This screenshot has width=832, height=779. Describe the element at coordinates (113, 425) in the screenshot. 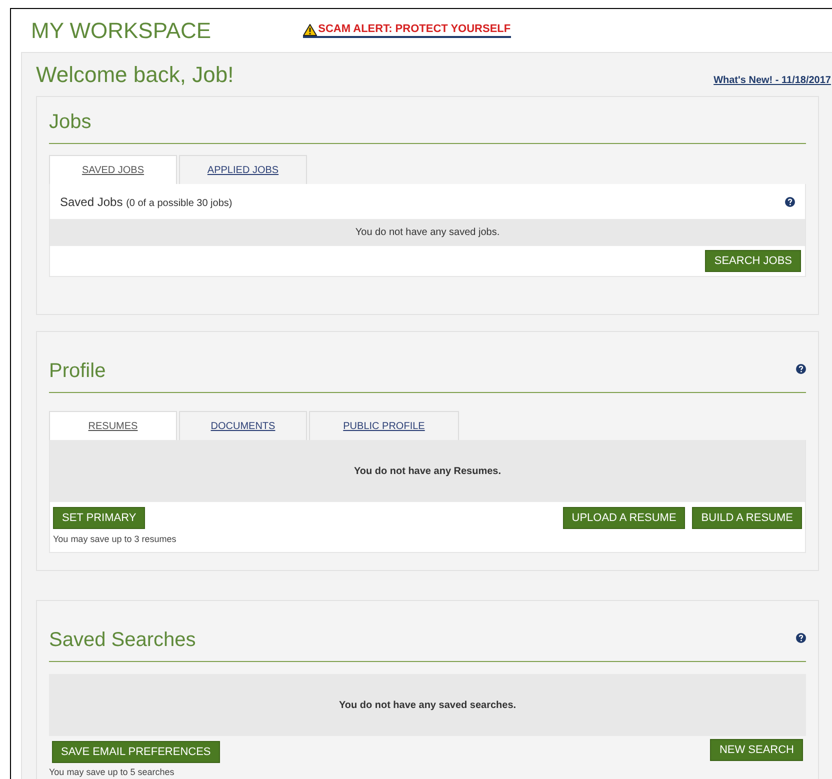

I see `tab: RESUMES` at that location.